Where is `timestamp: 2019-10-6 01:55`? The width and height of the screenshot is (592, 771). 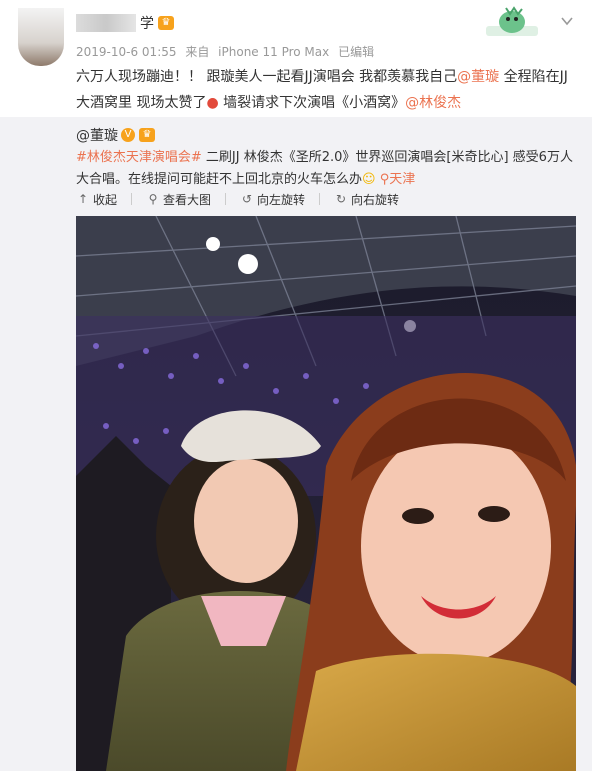 timestamp: 2019-10-6 01:55 is located at coordinates (126, 52).